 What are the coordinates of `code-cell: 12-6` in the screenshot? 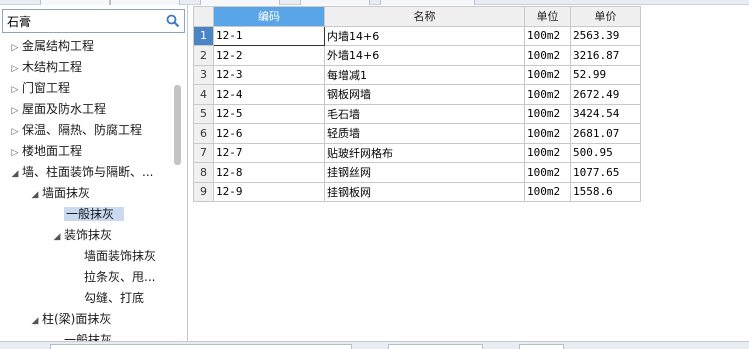 It's located at (269, 133).